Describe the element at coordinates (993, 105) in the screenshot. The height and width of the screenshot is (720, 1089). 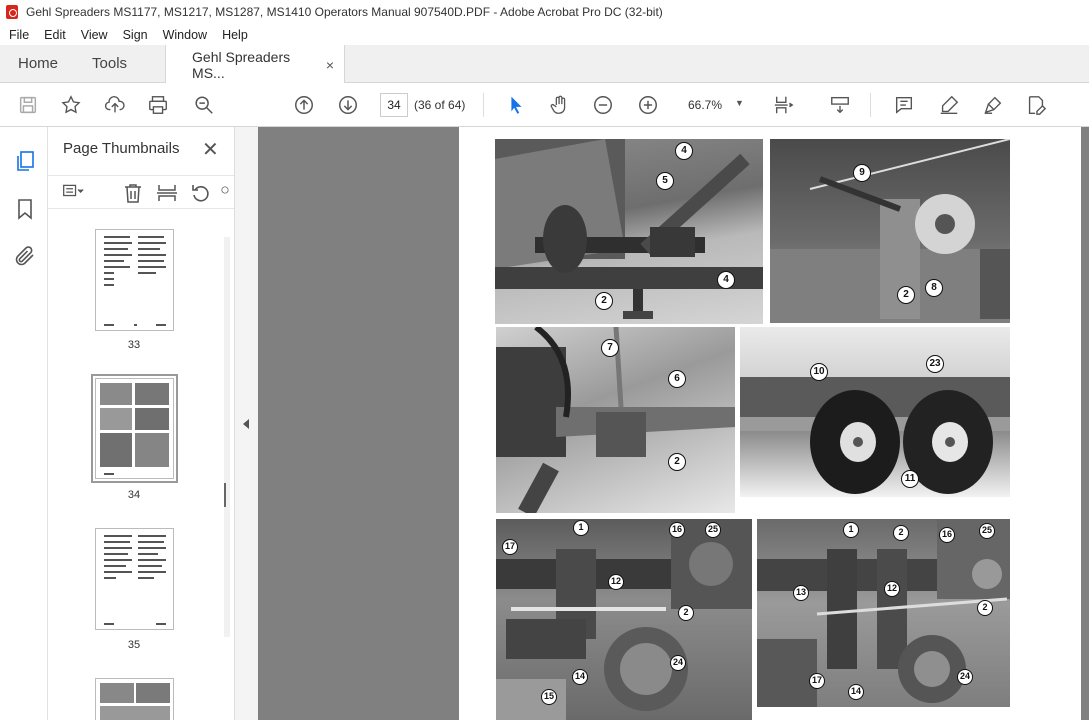
I see `sign-icon` at that location.